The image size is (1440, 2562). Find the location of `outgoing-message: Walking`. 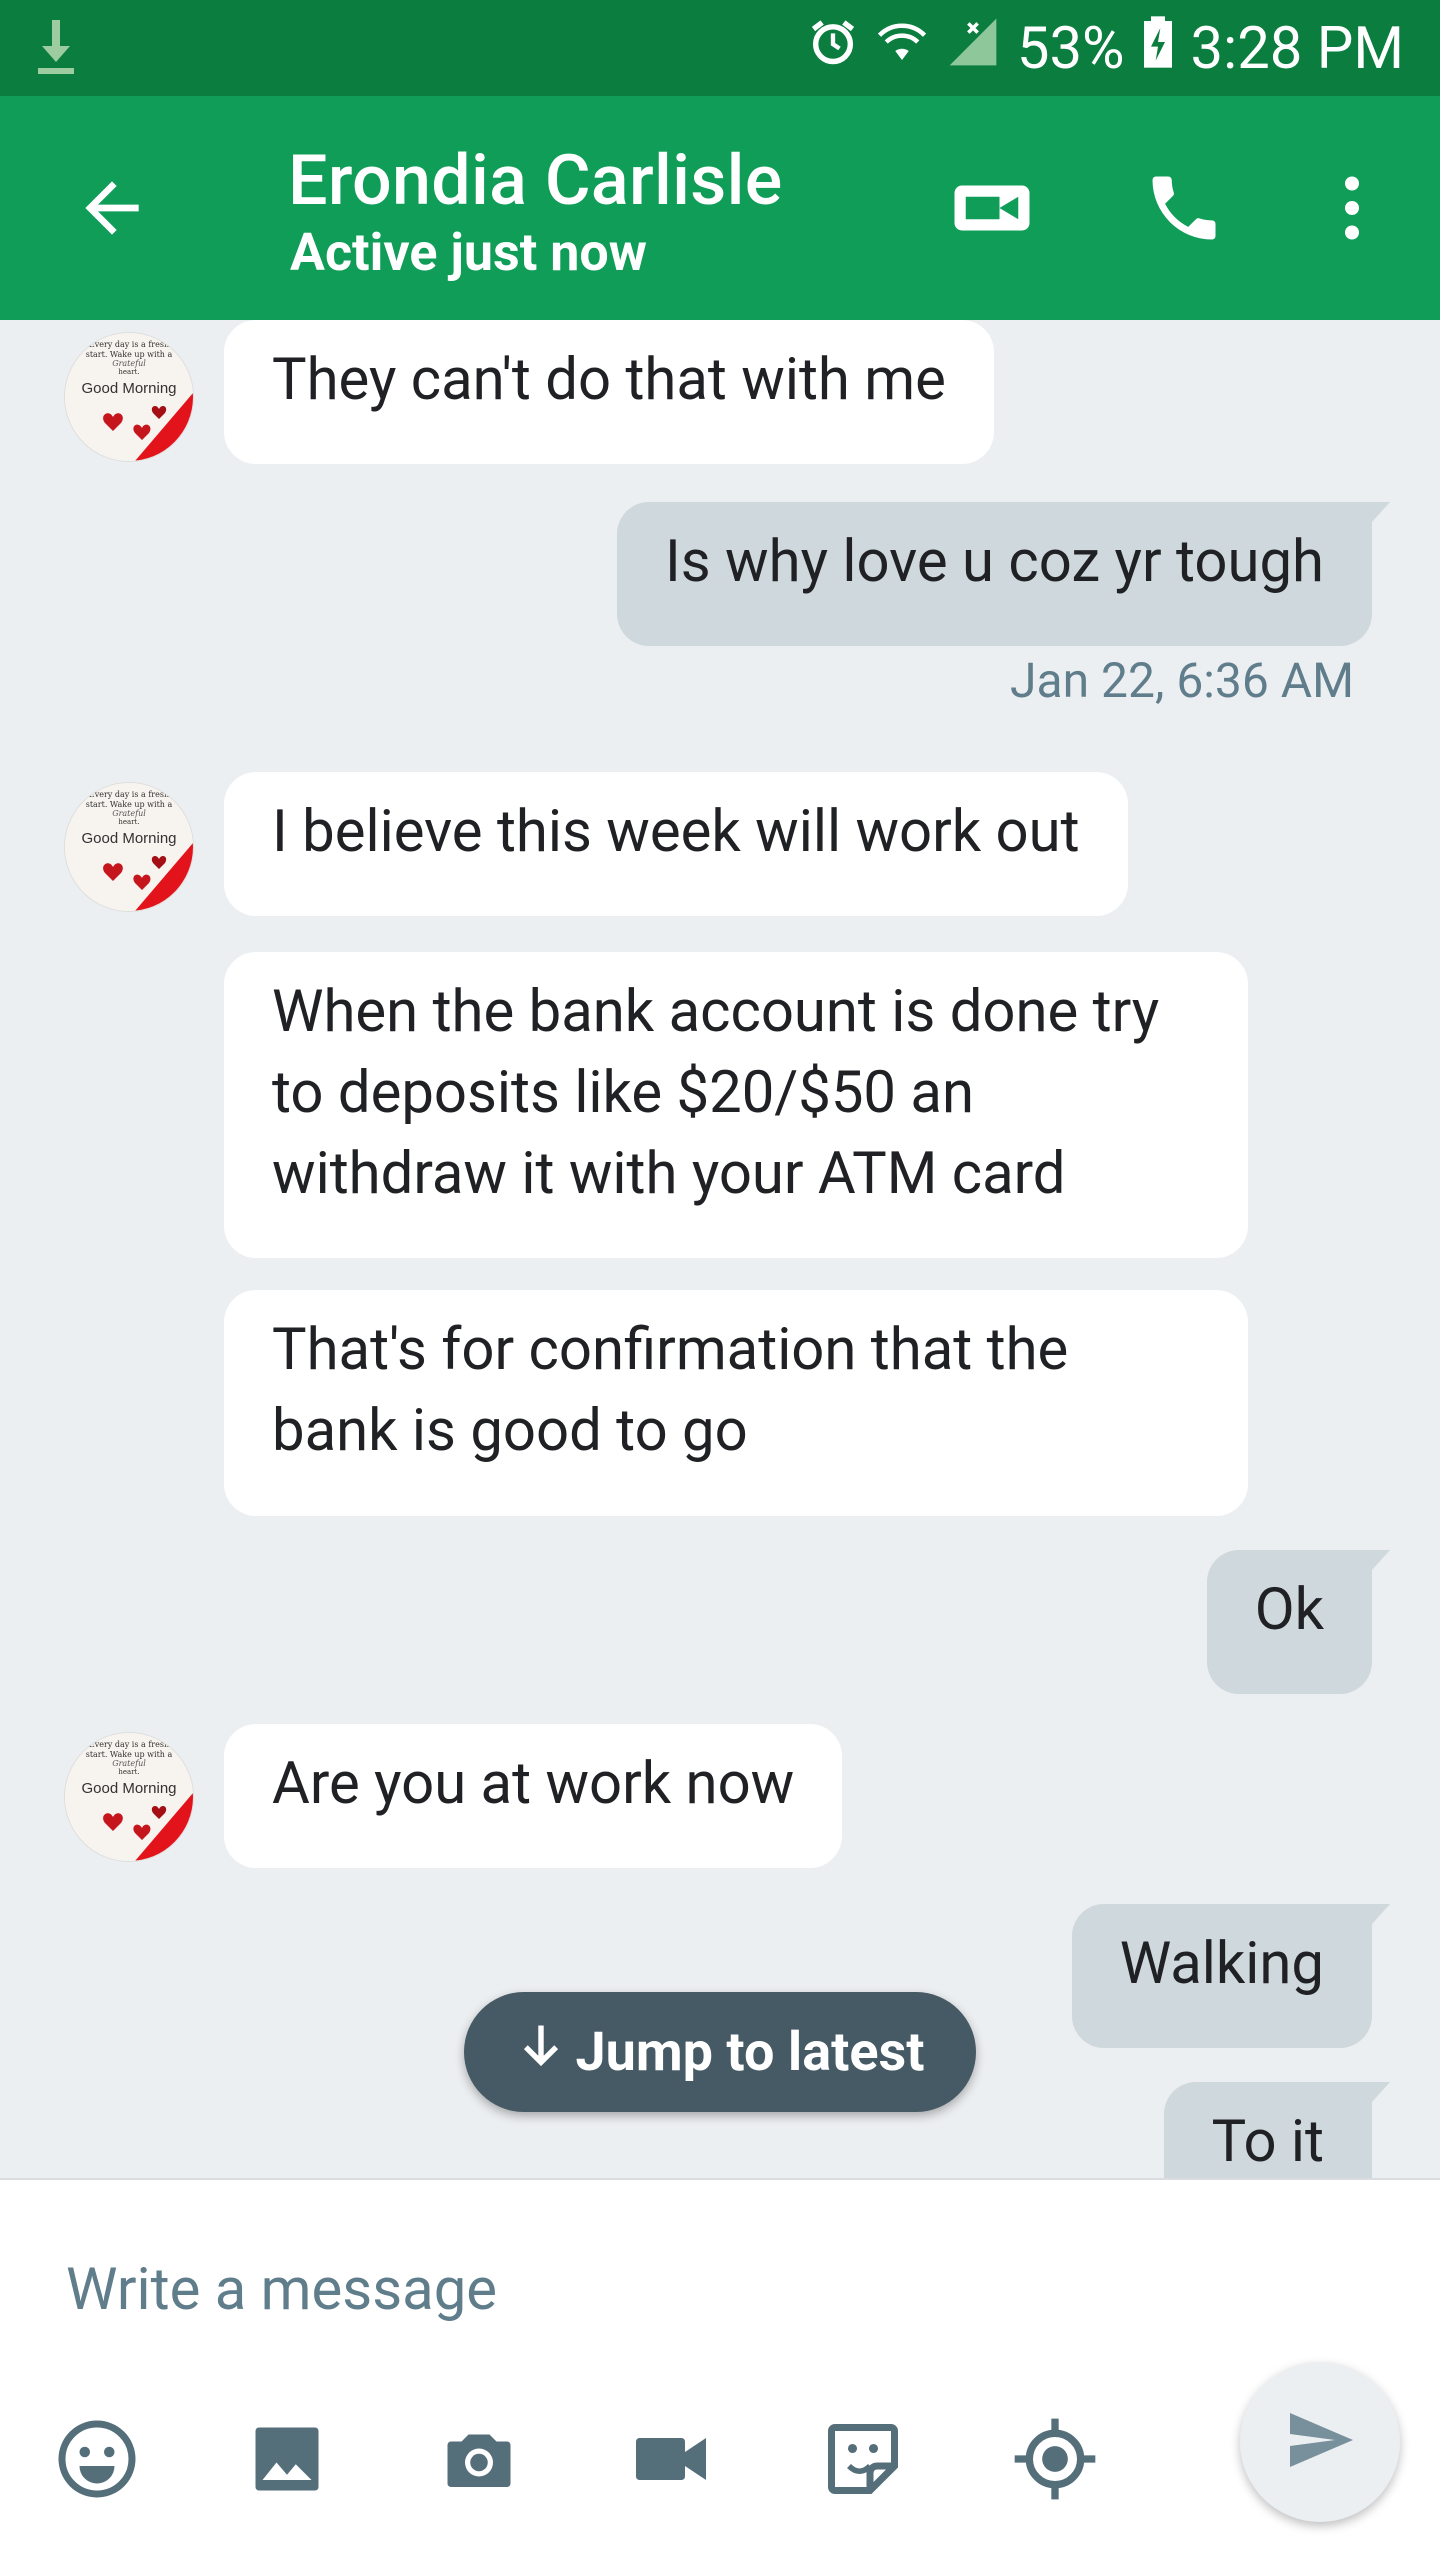

outgoing-message: Walking is located at coordinates (1231, 1976).